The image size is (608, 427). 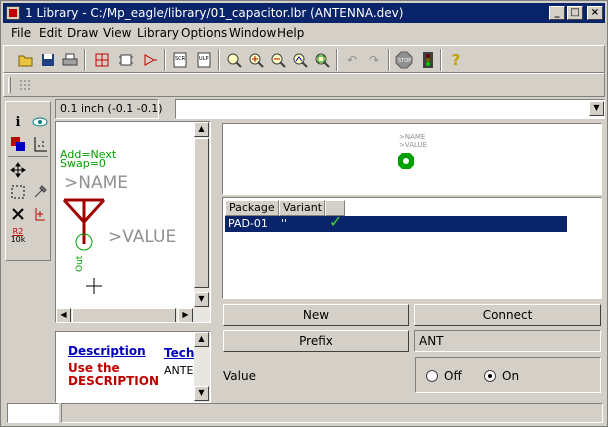 I want to click on hscroll-thumb, so click(x=124, y=315).